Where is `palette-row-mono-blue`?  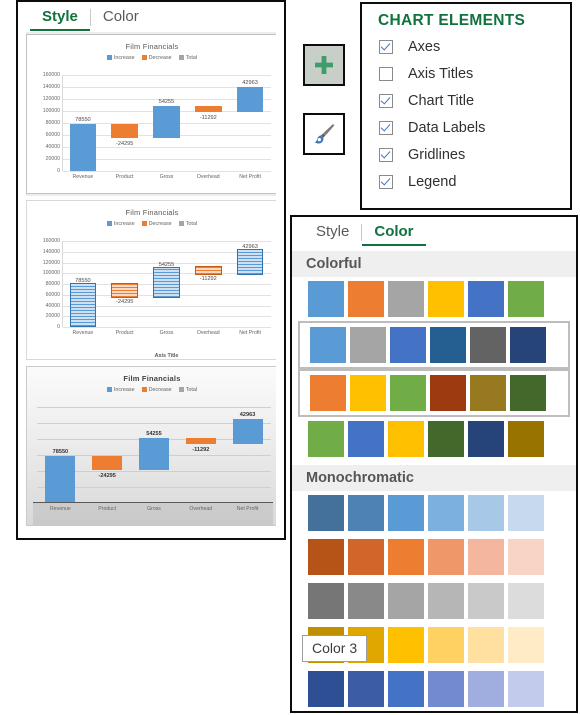 palette-row-mono-blue is located at coordinates (434, 513).